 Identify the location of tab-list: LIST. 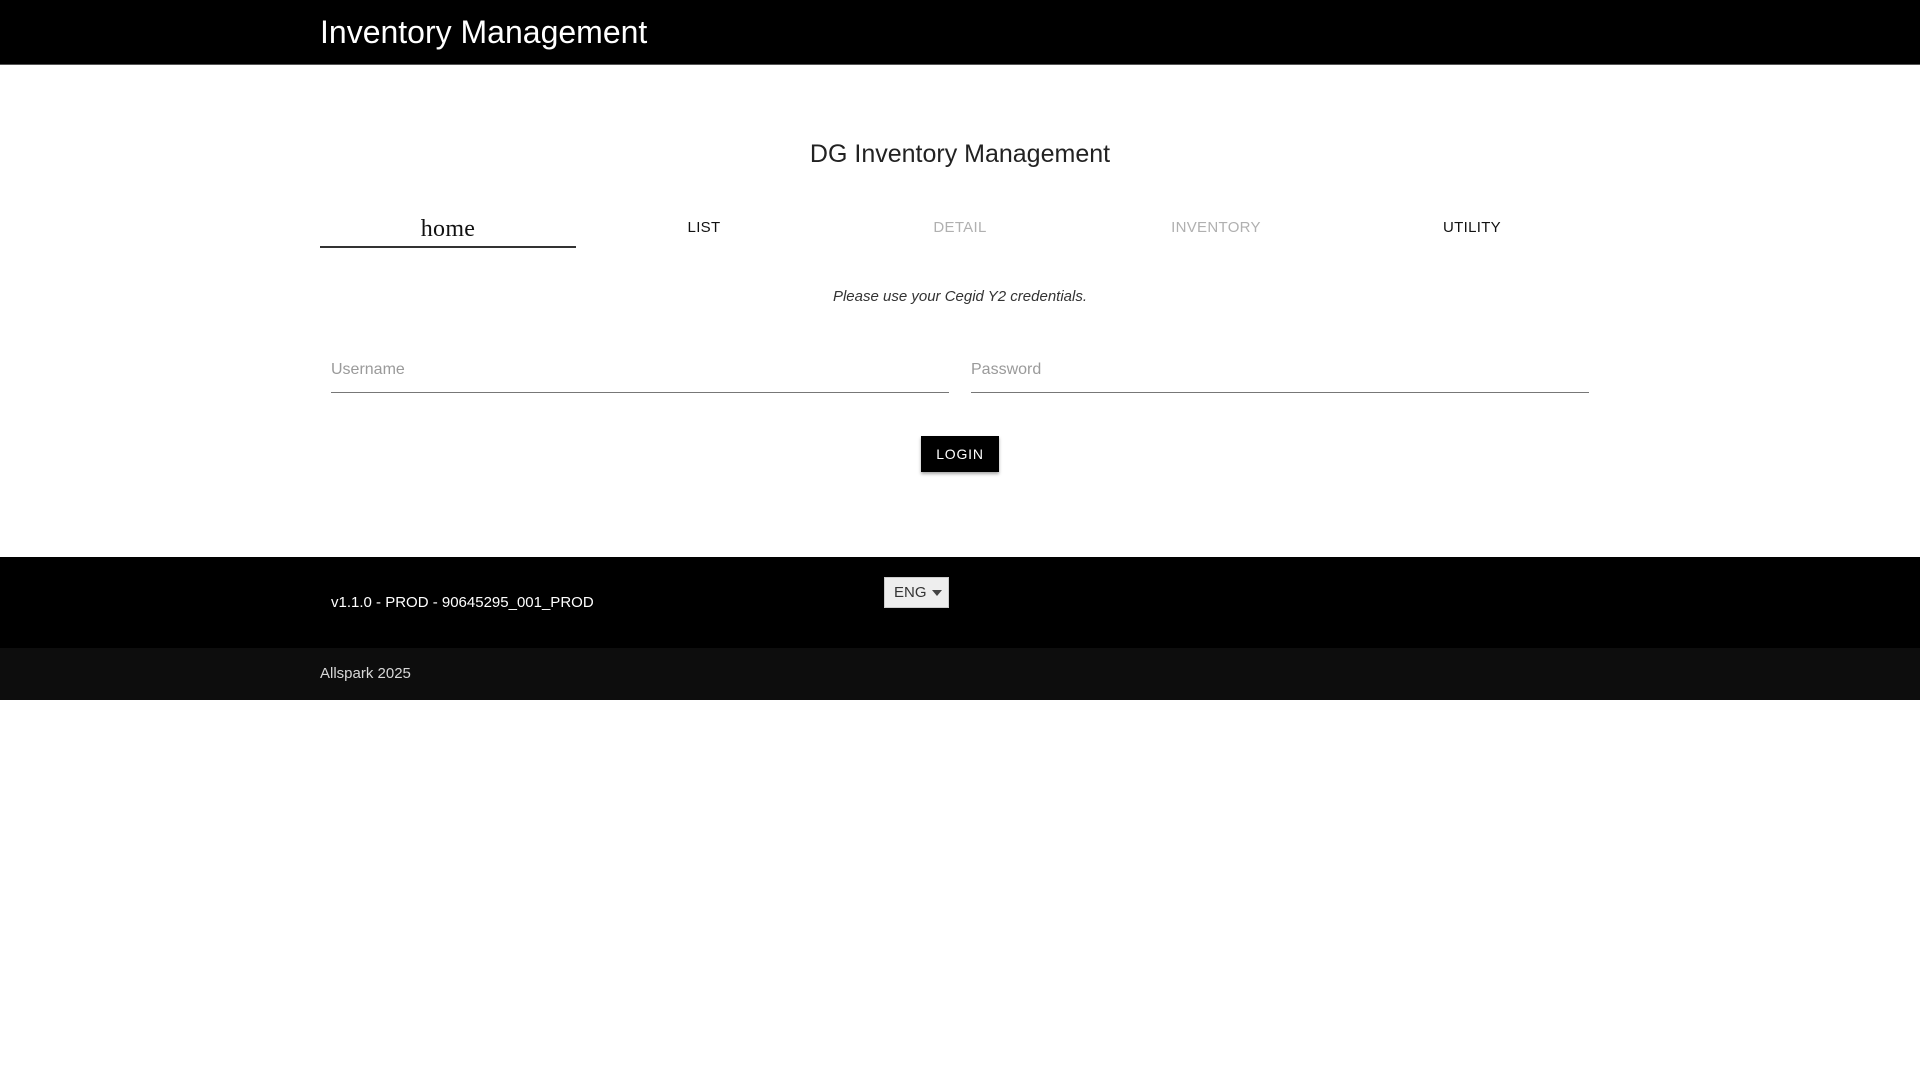
(704, 230).